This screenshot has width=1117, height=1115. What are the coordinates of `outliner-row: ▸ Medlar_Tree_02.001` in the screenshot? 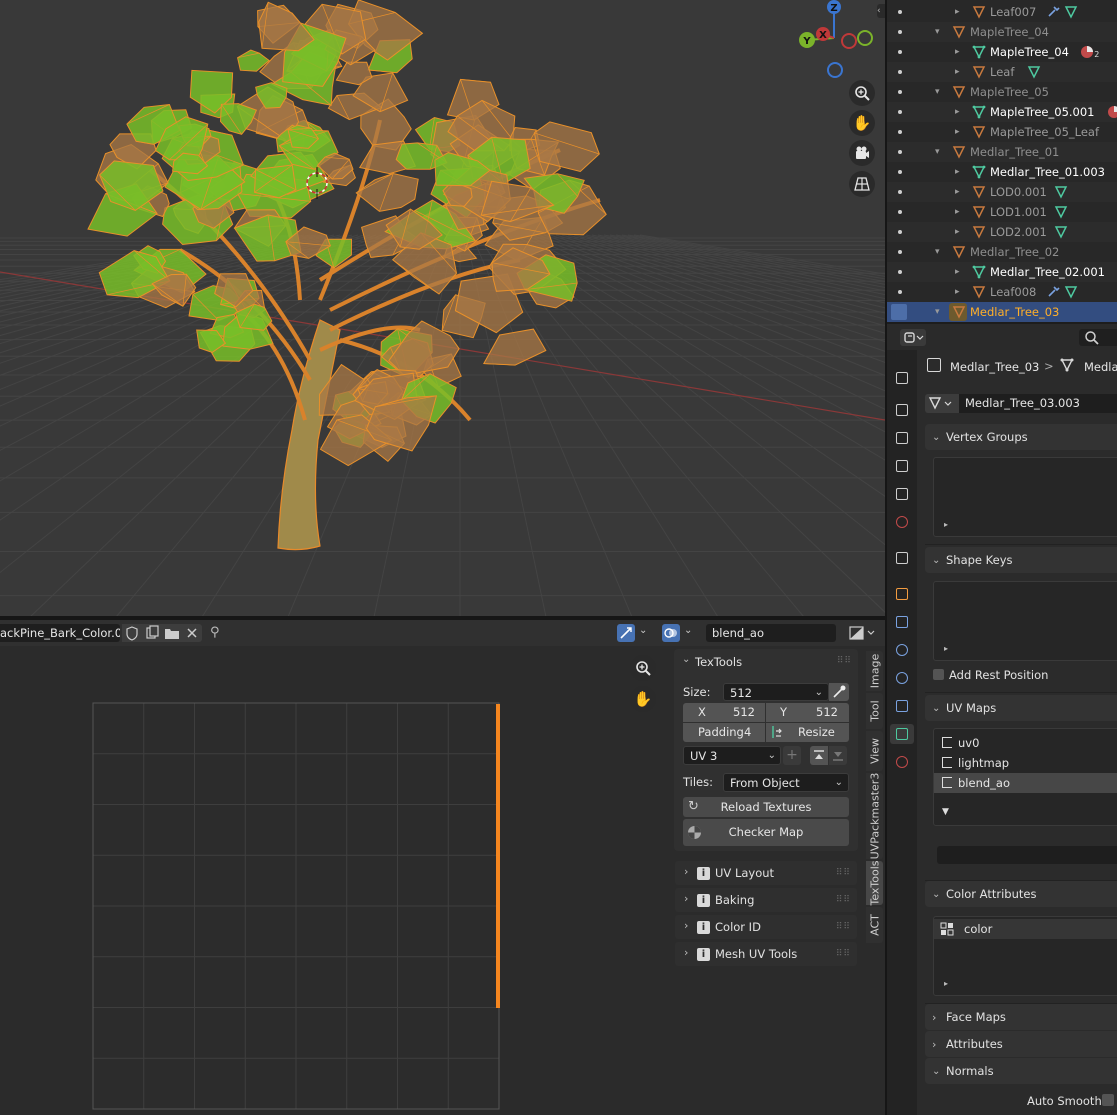 It's located at (1002, 272).